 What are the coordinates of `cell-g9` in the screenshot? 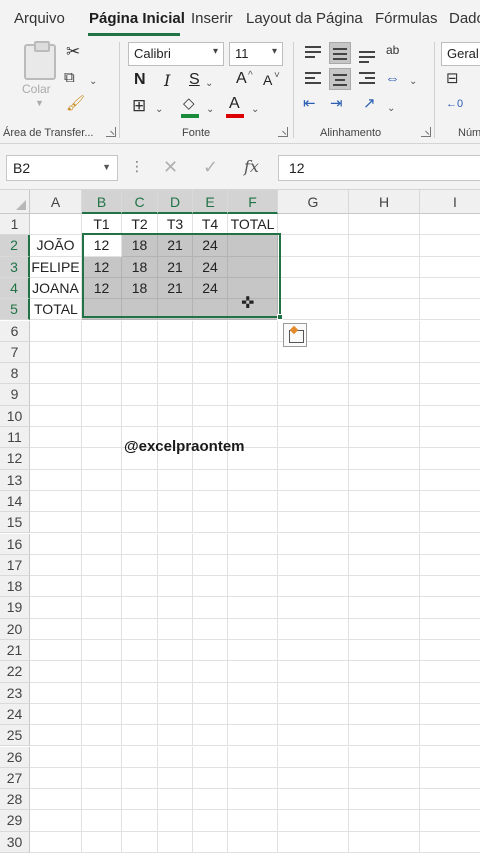 It's located at (313, 395).